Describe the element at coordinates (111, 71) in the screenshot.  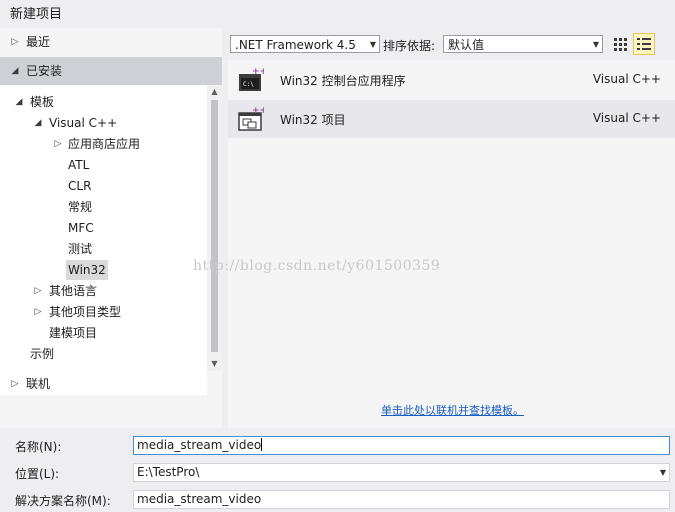
I see `tree-item-installed: ◢ 已安装` at that location.